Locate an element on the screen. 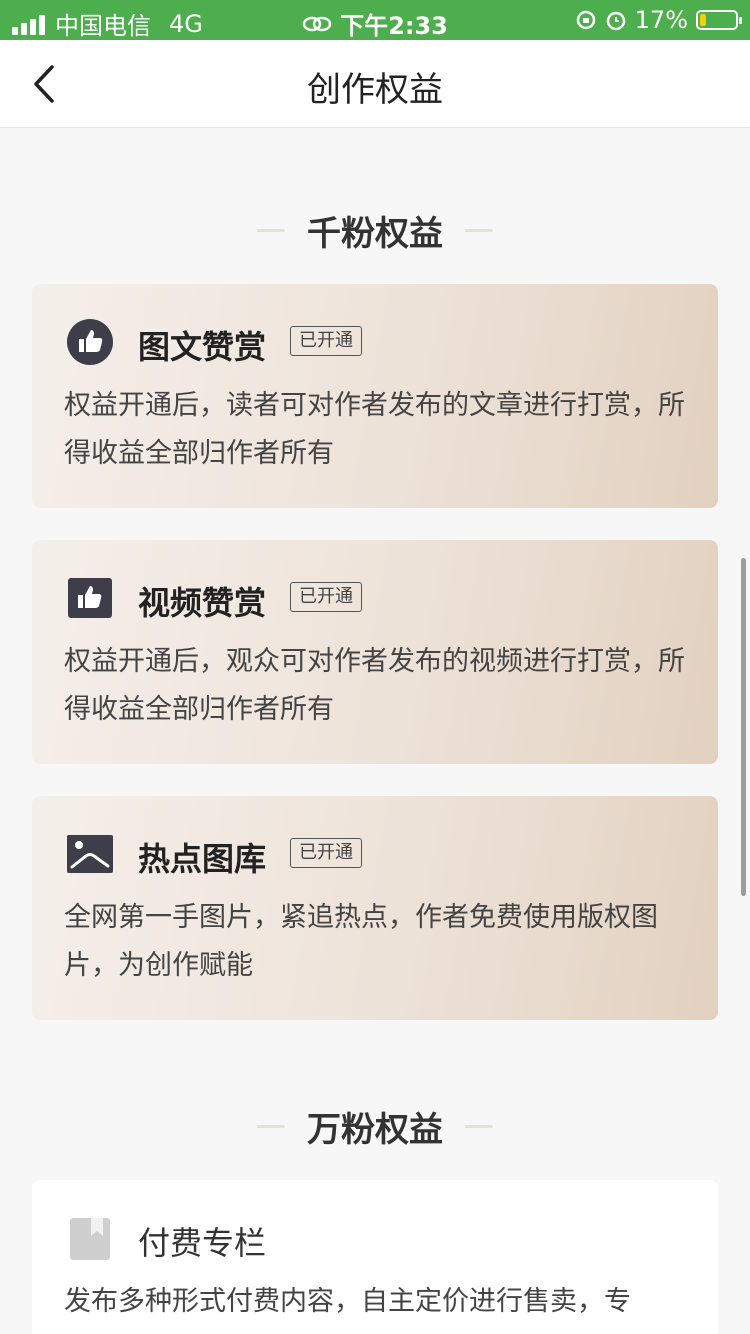  card-description: 权益开通后，观众可对作者发布的视频进行打赏，所得收益全部归作者所有 is located at coordinates (374, 685).